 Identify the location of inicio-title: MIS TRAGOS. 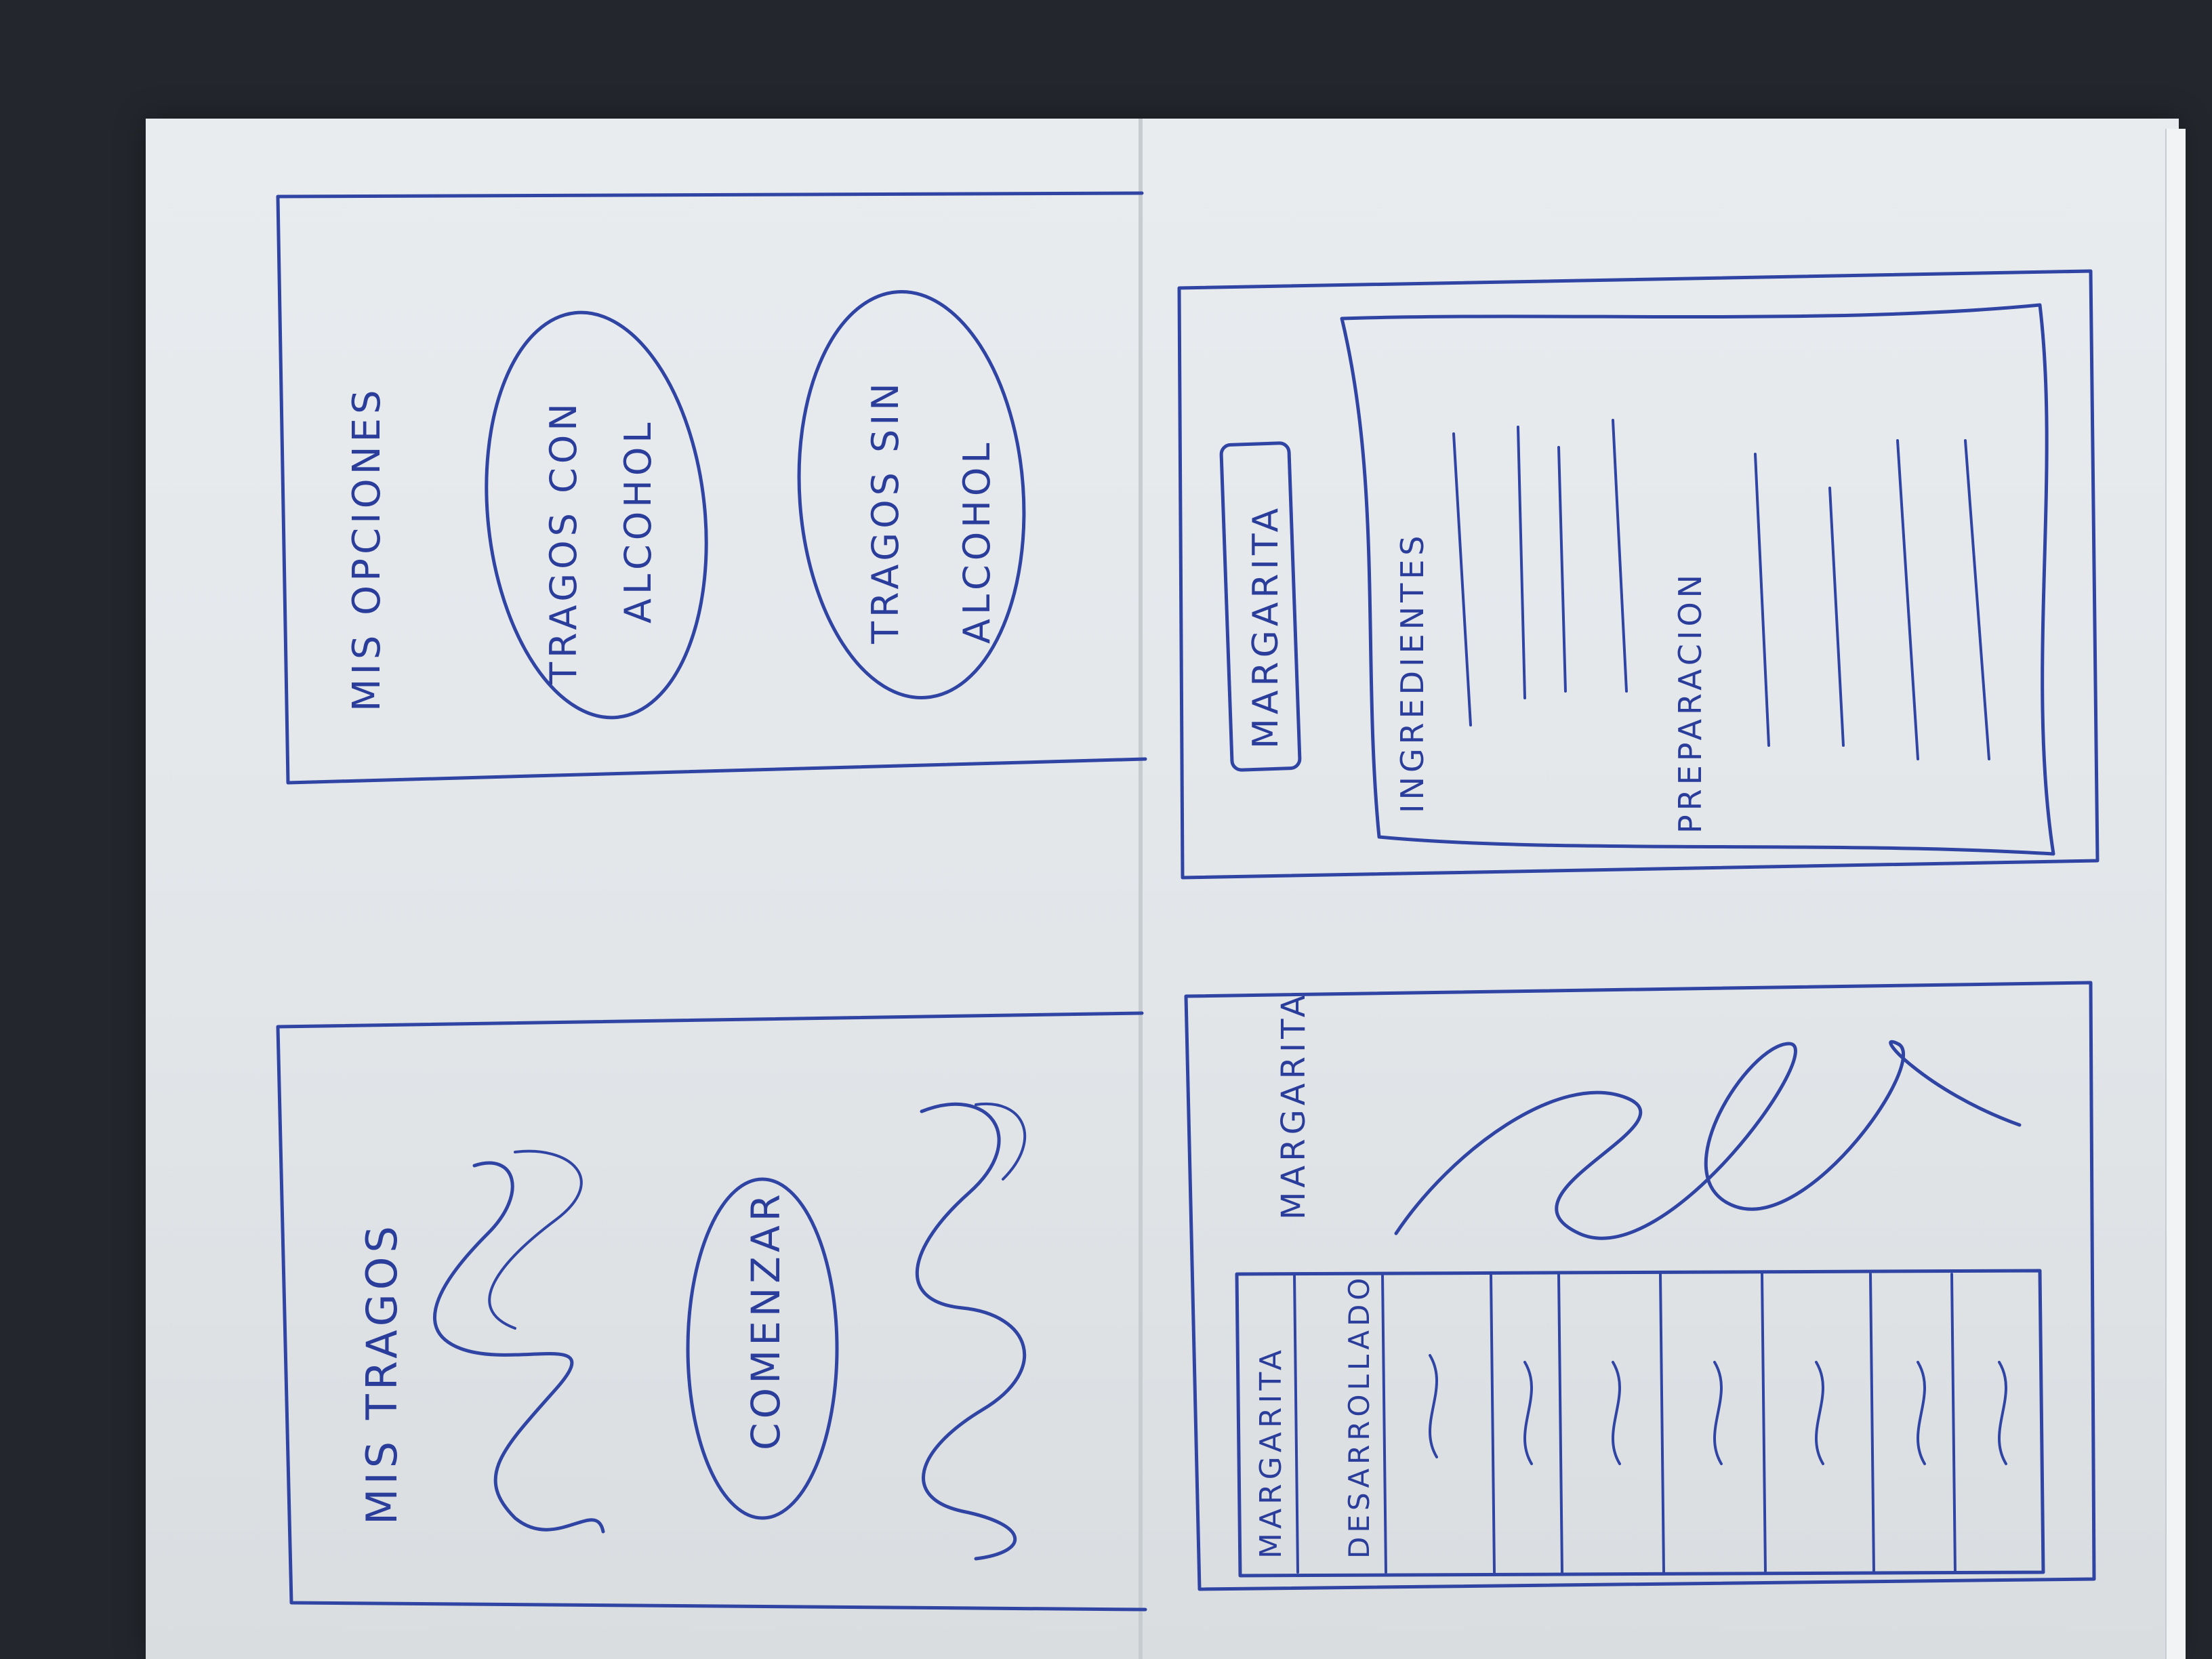
(382, 1373).